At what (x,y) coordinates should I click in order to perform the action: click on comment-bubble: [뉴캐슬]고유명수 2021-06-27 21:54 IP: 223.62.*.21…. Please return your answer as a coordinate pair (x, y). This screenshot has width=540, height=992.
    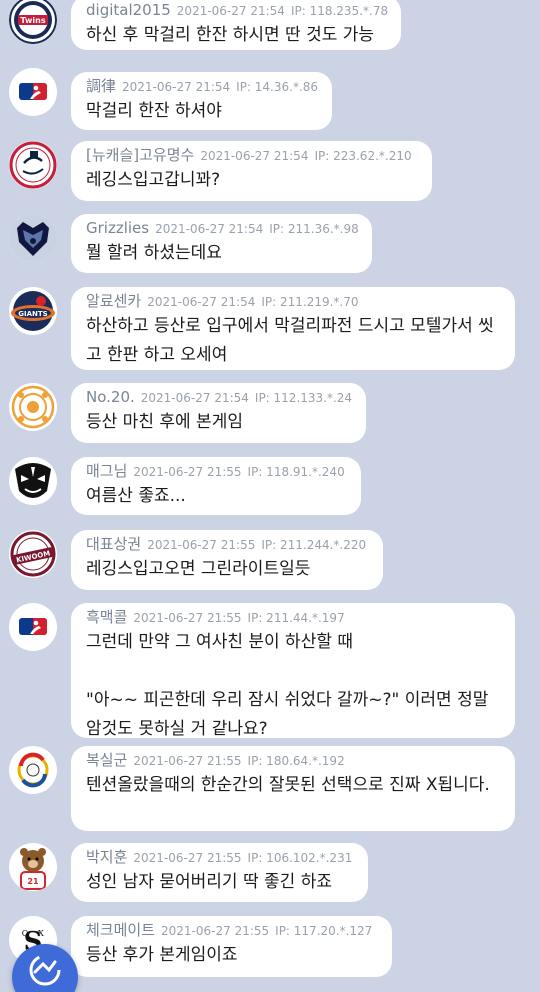
    Looking at the image, I should click on (251, 171).